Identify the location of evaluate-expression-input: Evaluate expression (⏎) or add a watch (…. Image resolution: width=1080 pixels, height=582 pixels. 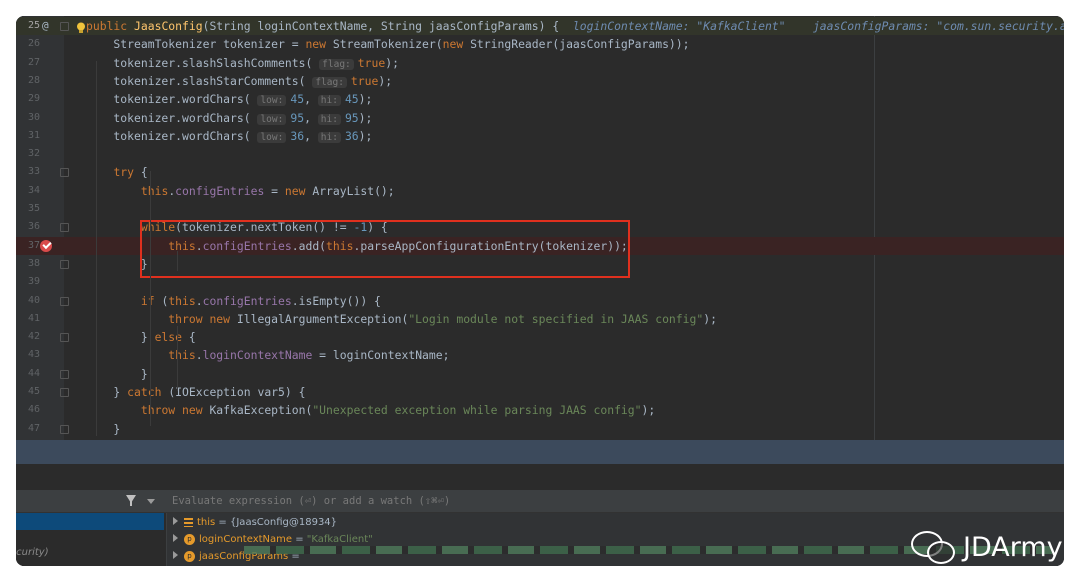
(311, 501).